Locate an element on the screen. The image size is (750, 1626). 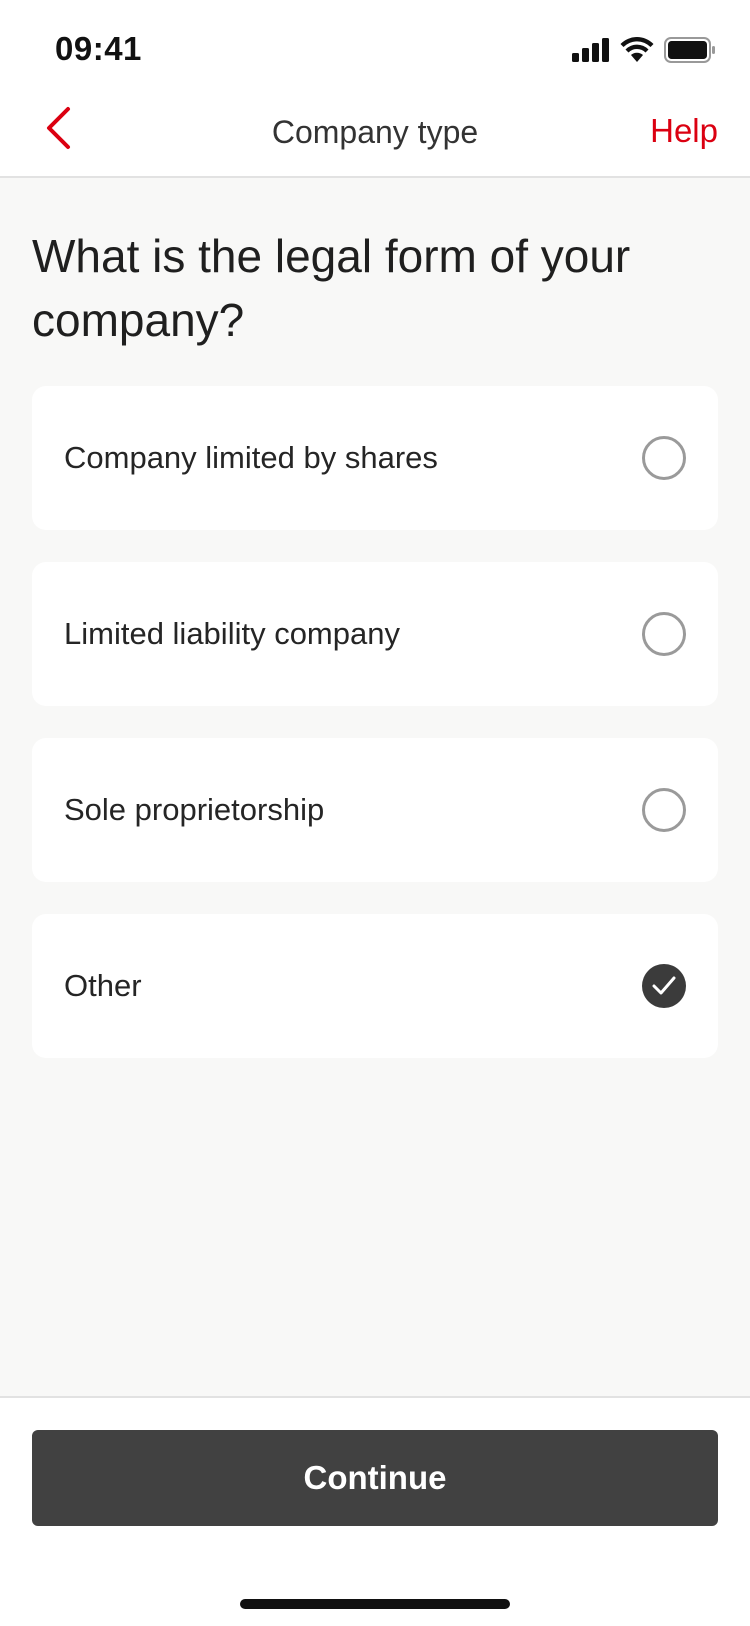
footer: Continue is located at coordinates (375, 1511).